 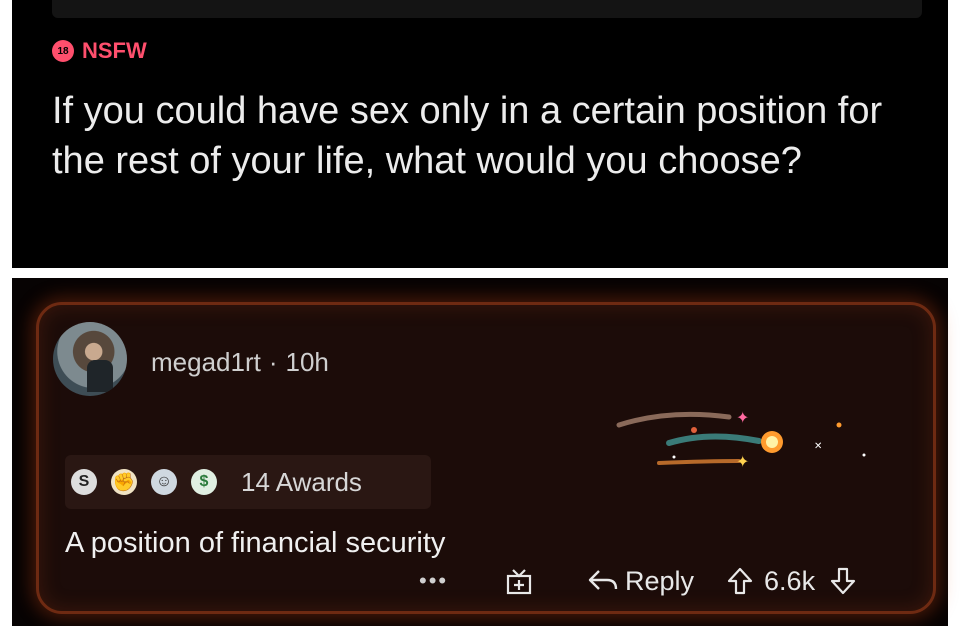 I want to click on comment-actions: ••• Reply 6.6k, so click(x=669, y=581).